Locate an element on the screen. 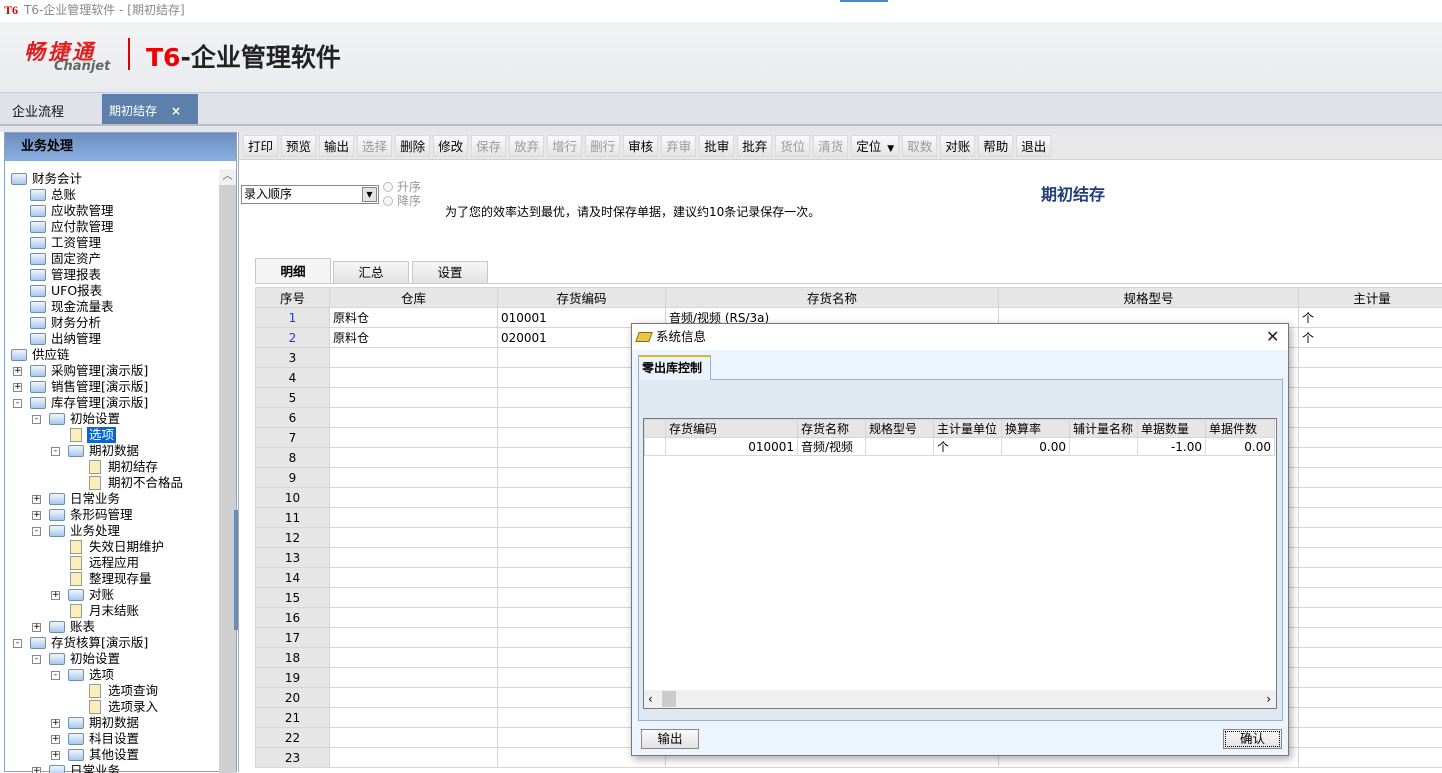  tree-item: -业务处理 is located at coordinates (112, 531).